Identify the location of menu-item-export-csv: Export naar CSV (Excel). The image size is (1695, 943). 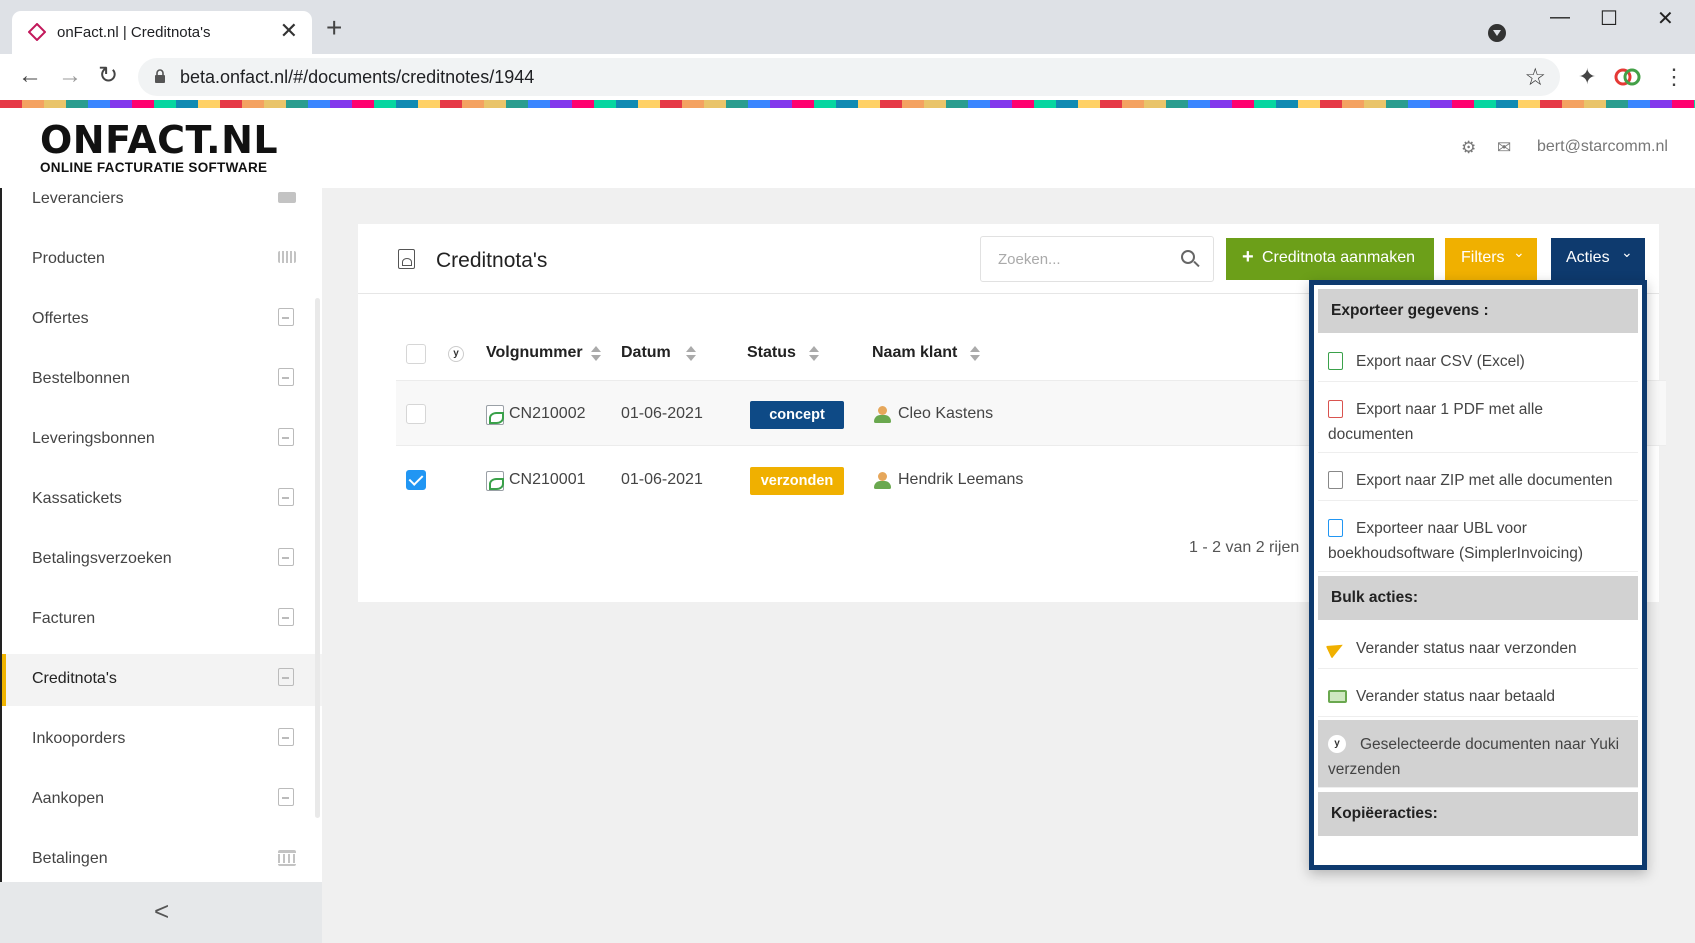
(1478, 359).